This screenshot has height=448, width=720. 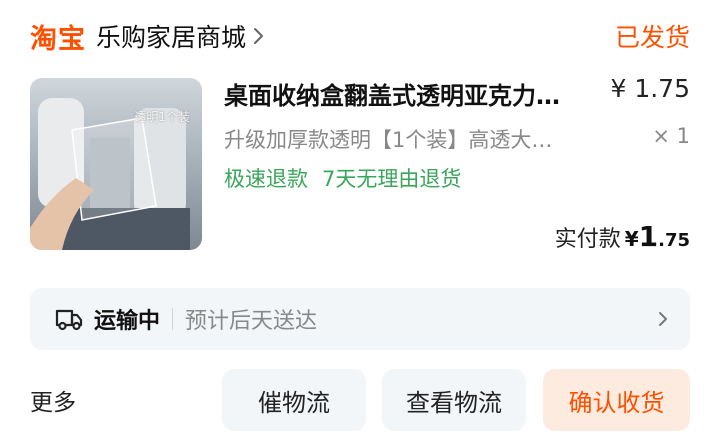 I want to click on more-button: 更多, so click(x=53, y=400).